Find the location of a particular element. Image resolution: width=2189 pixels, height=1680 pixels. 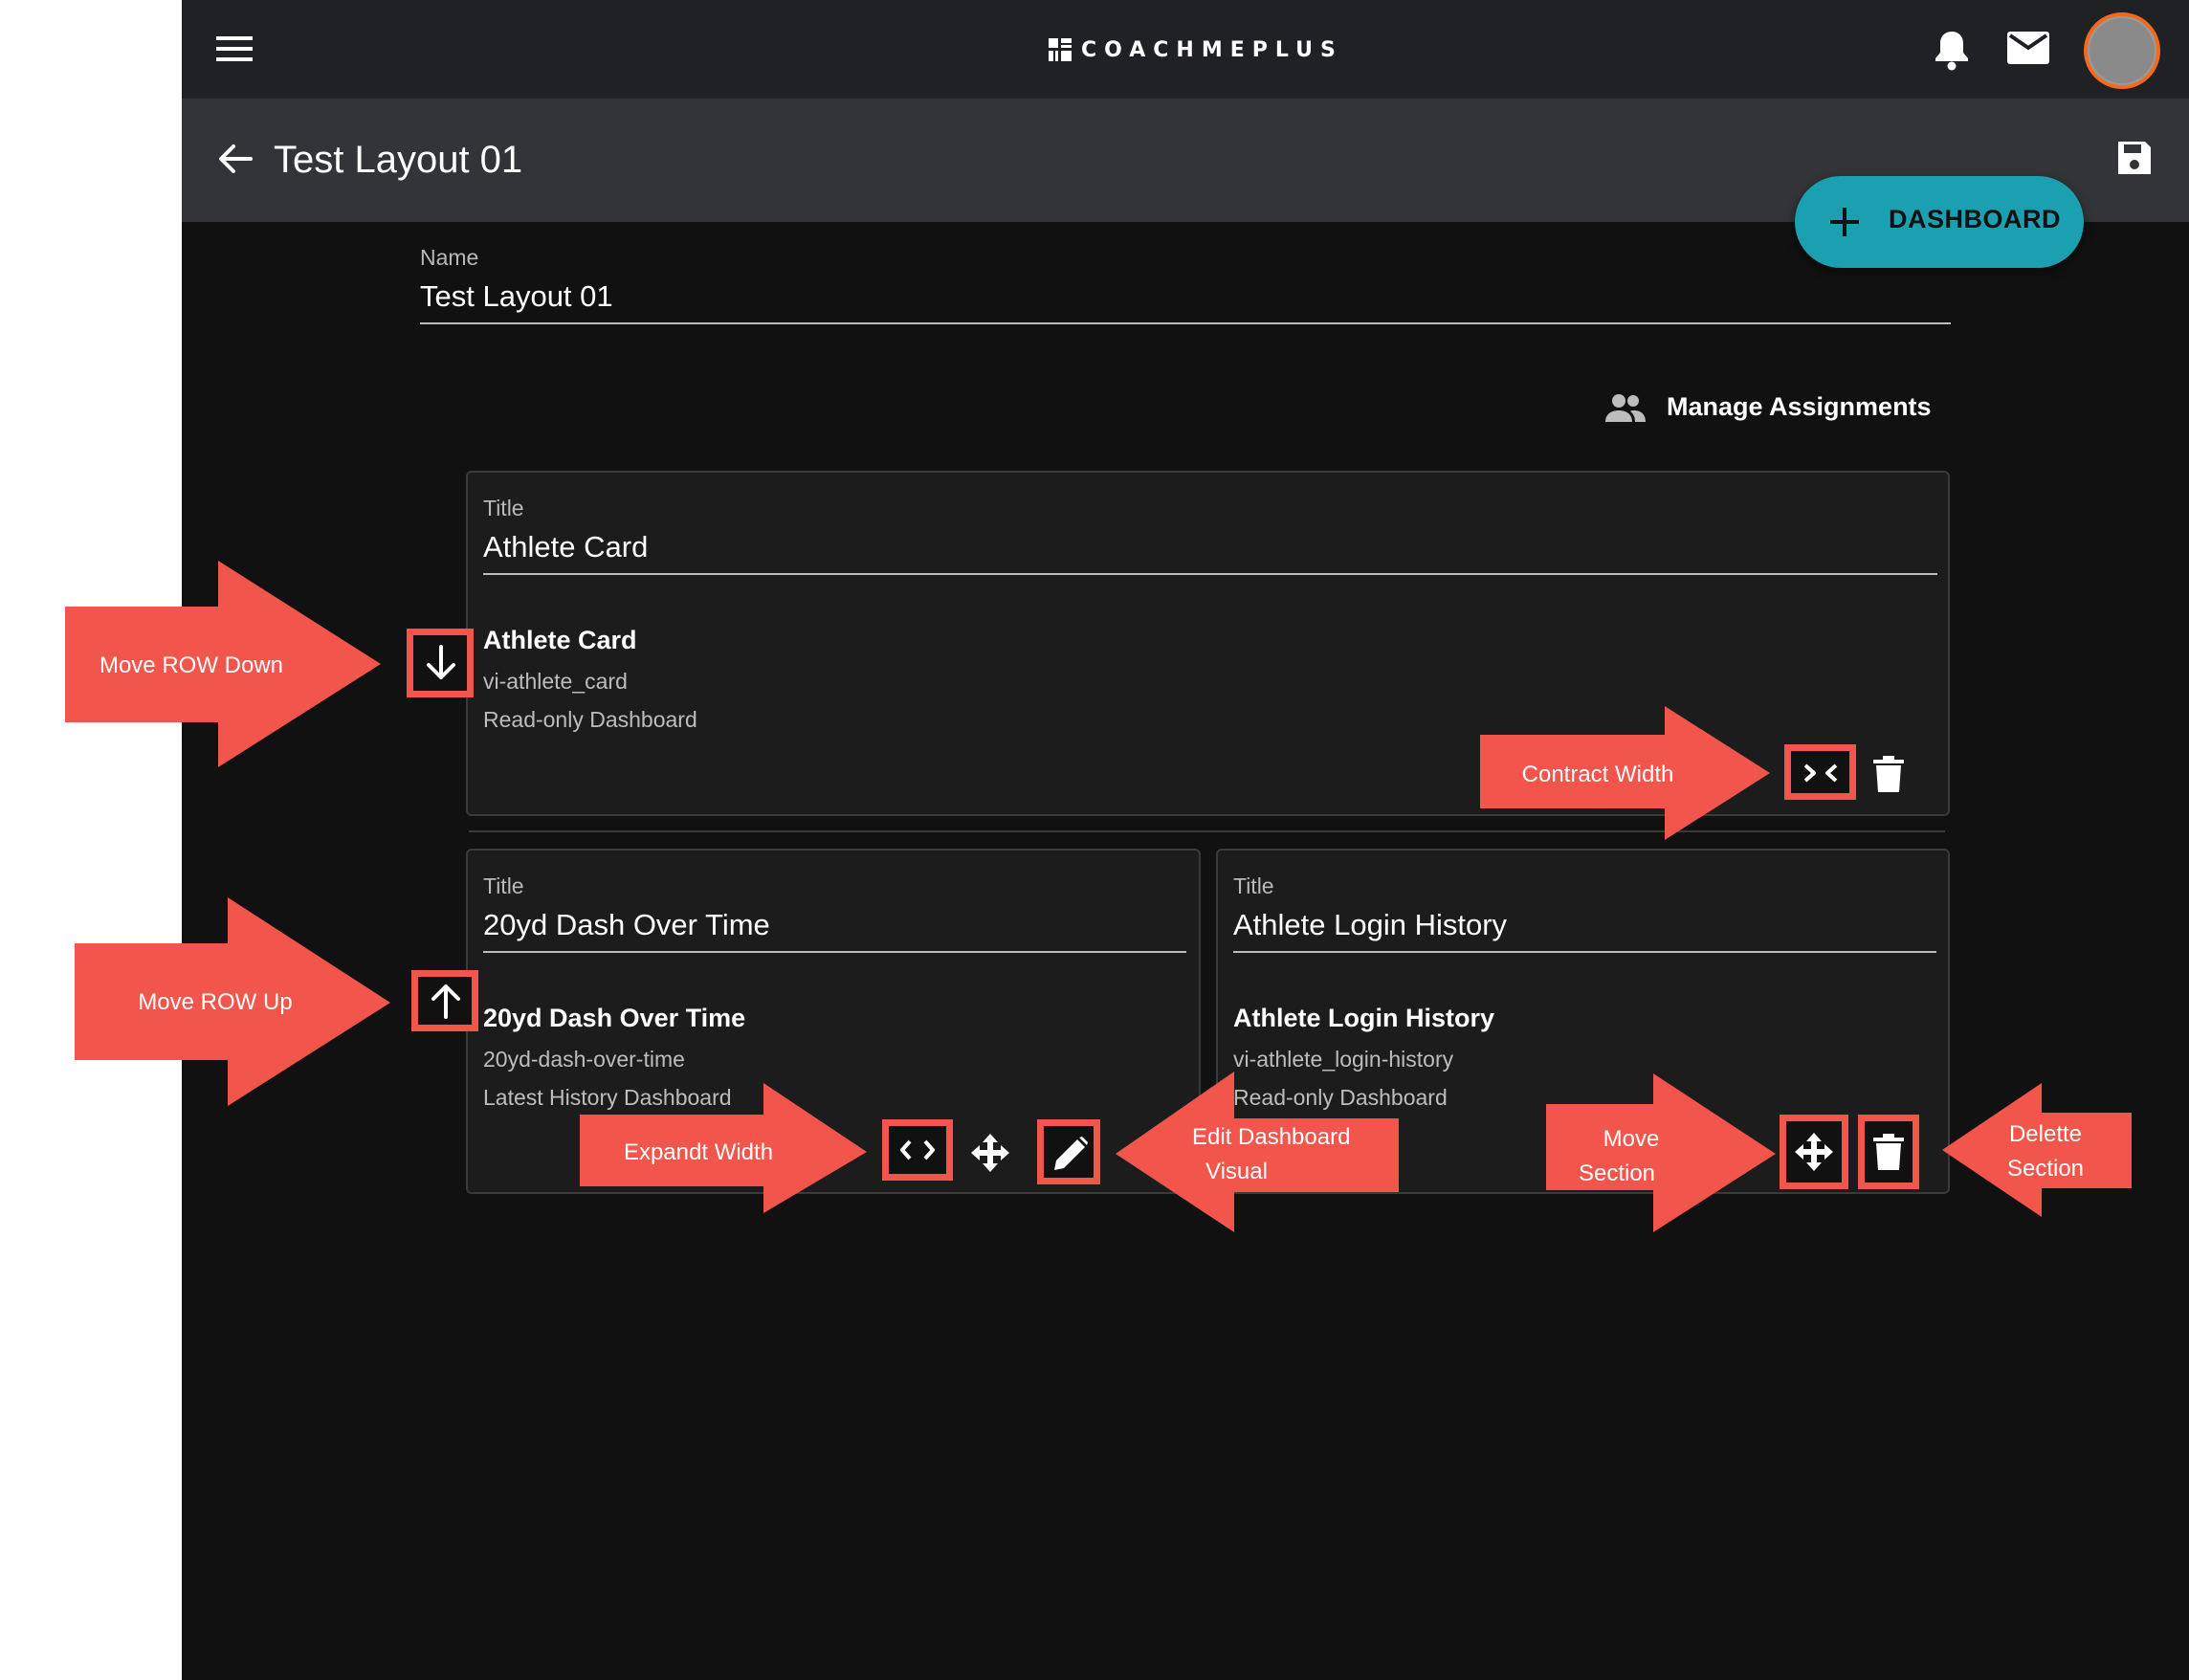

annotation-move-row-down: Move ROW Down is located at coordinates (192, 665).